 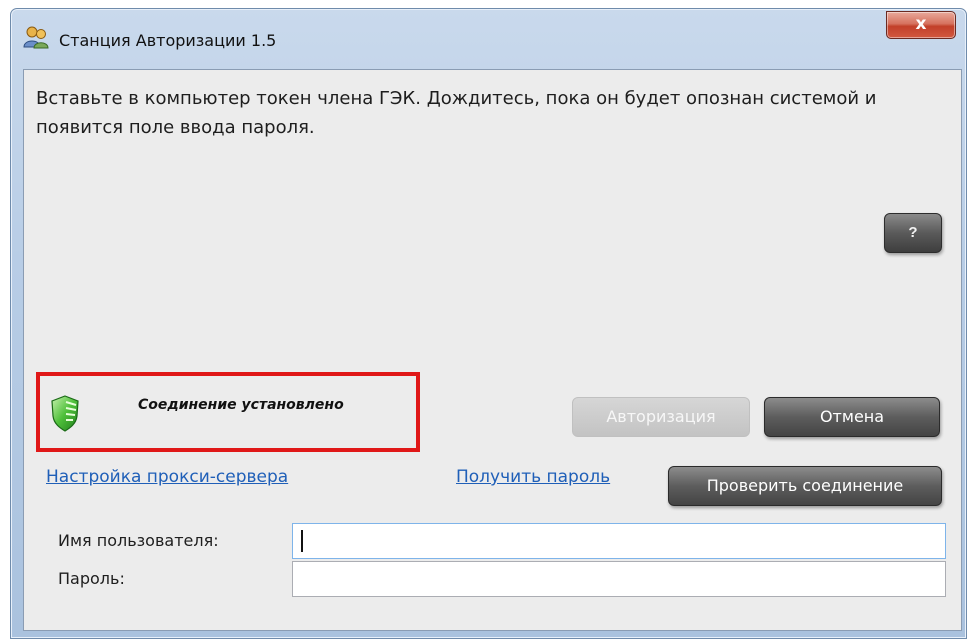 I want to click on connection-status-text: Соединение установлено, so click(x=241, y=405).